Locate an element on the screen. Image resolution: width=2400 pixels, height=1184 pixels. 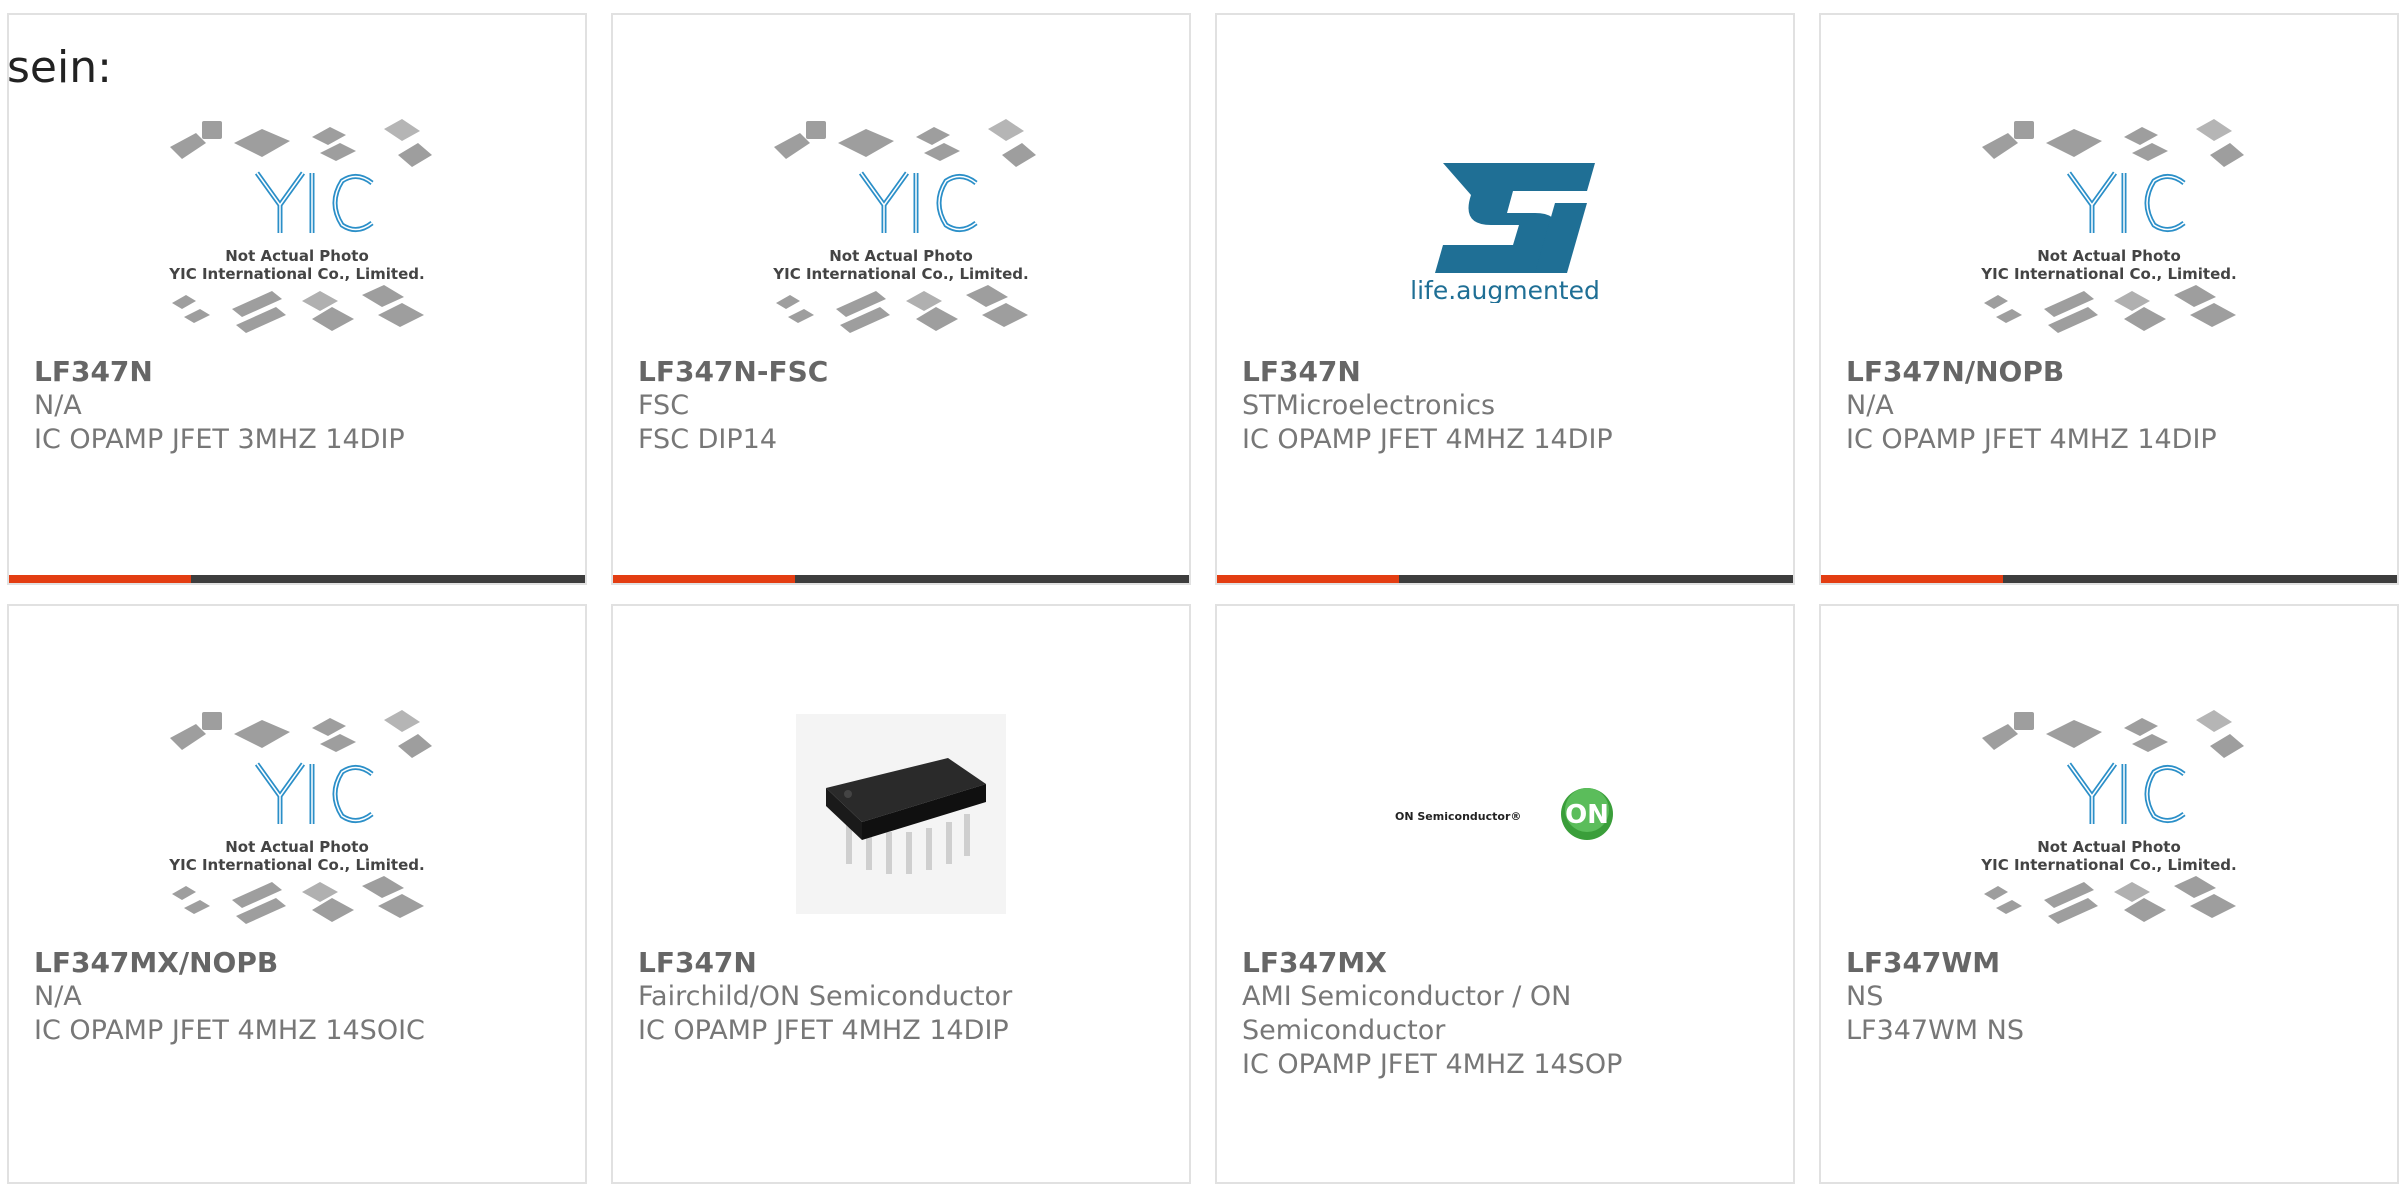
intro-text: sein: is located at coordinates (59, 67).